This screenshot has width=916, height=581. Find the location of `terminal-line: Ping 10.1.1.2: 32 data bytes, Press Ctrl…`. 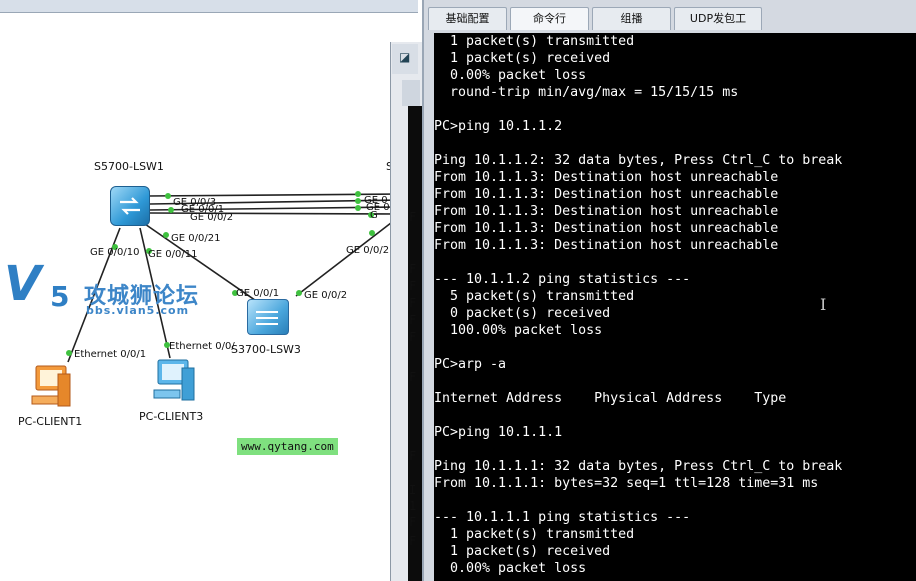

terminal-line: Ping 10.1.1.2: 32 data bytes, Press Ctrl… is located at coordinates (638, 160).